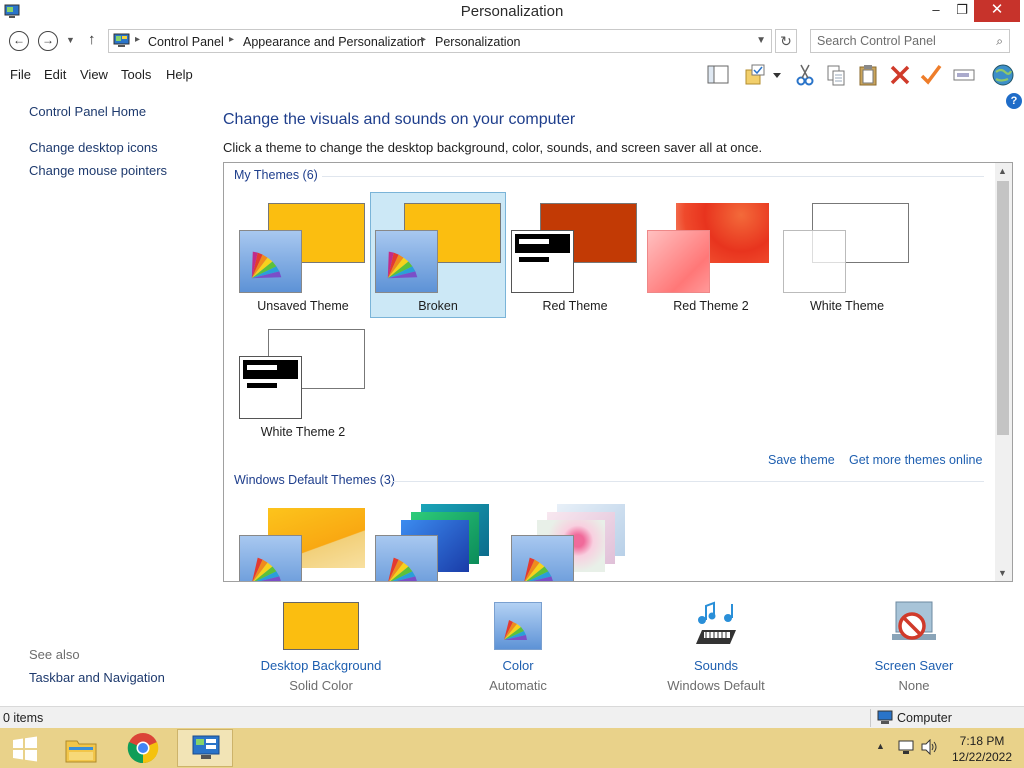  I want to click on screen-saver-none-icon, so click(914, 624).